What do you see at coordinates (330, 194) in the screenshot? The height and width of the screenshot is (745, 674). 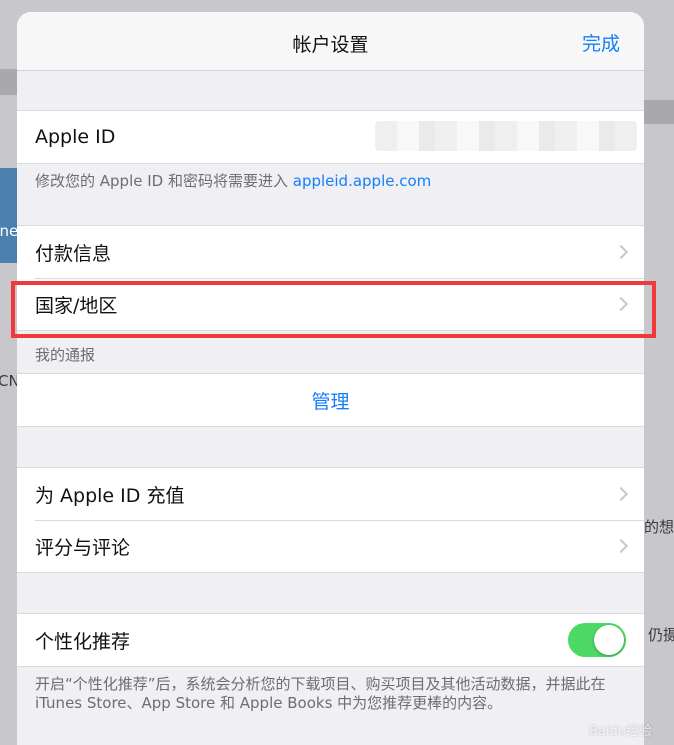 I see `apple-id-footnote: 修改您的 Apple ID 和密码将需要进入 appleid.apple.com` at bounding box center [330, 194].